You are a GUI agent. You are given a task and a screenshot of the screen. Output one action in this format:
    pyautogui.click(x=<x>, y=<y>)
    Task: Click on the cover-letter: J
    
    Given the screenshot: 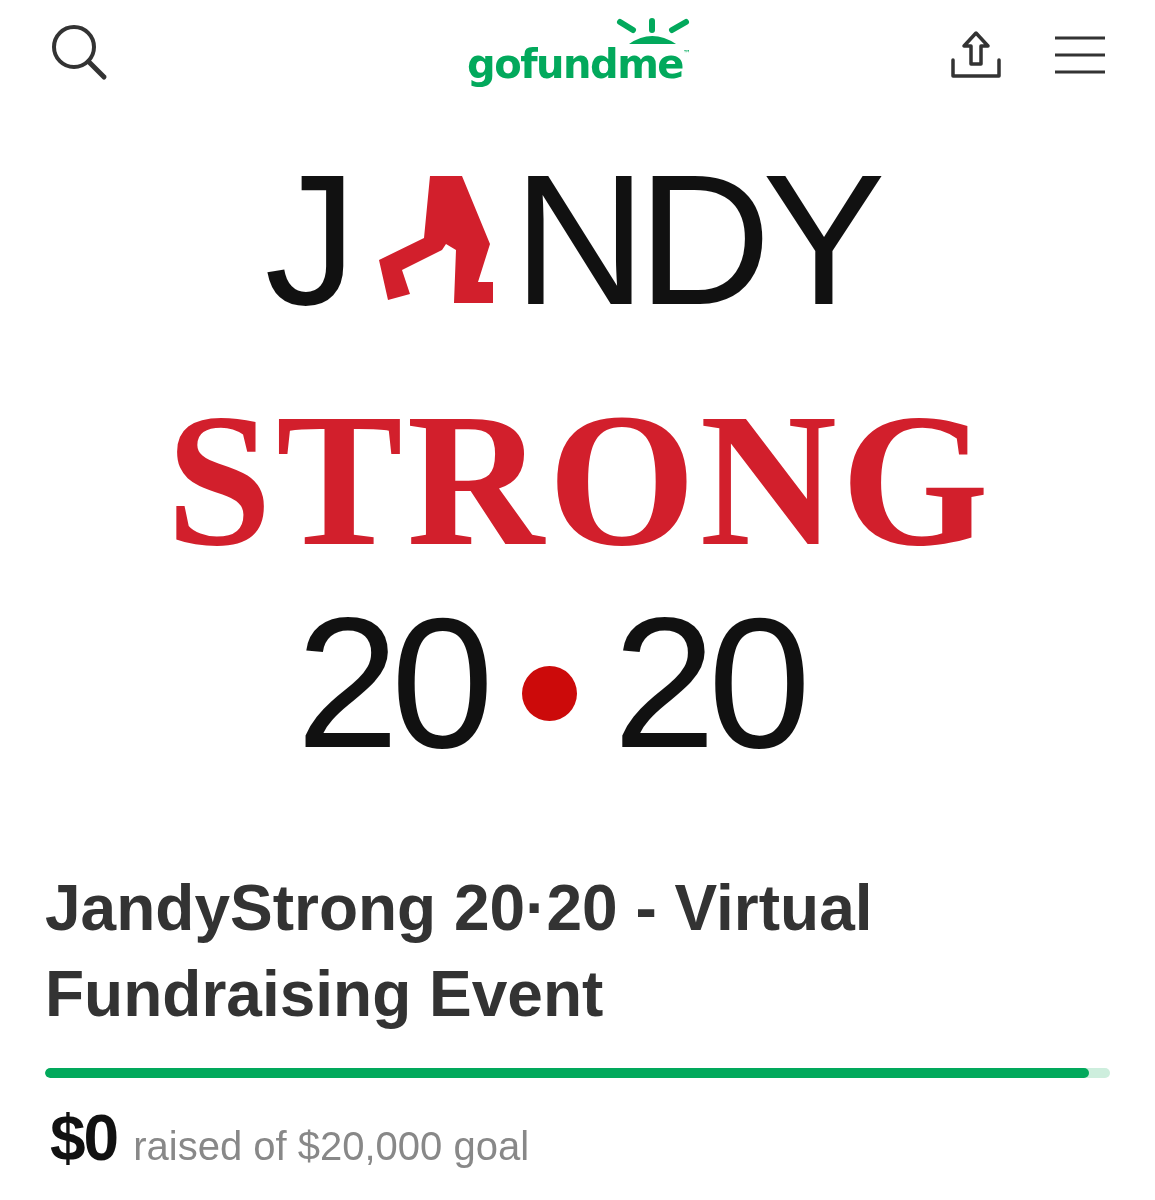 What is the action you would take?
    pyautogui.click(x=308, y=240)
    